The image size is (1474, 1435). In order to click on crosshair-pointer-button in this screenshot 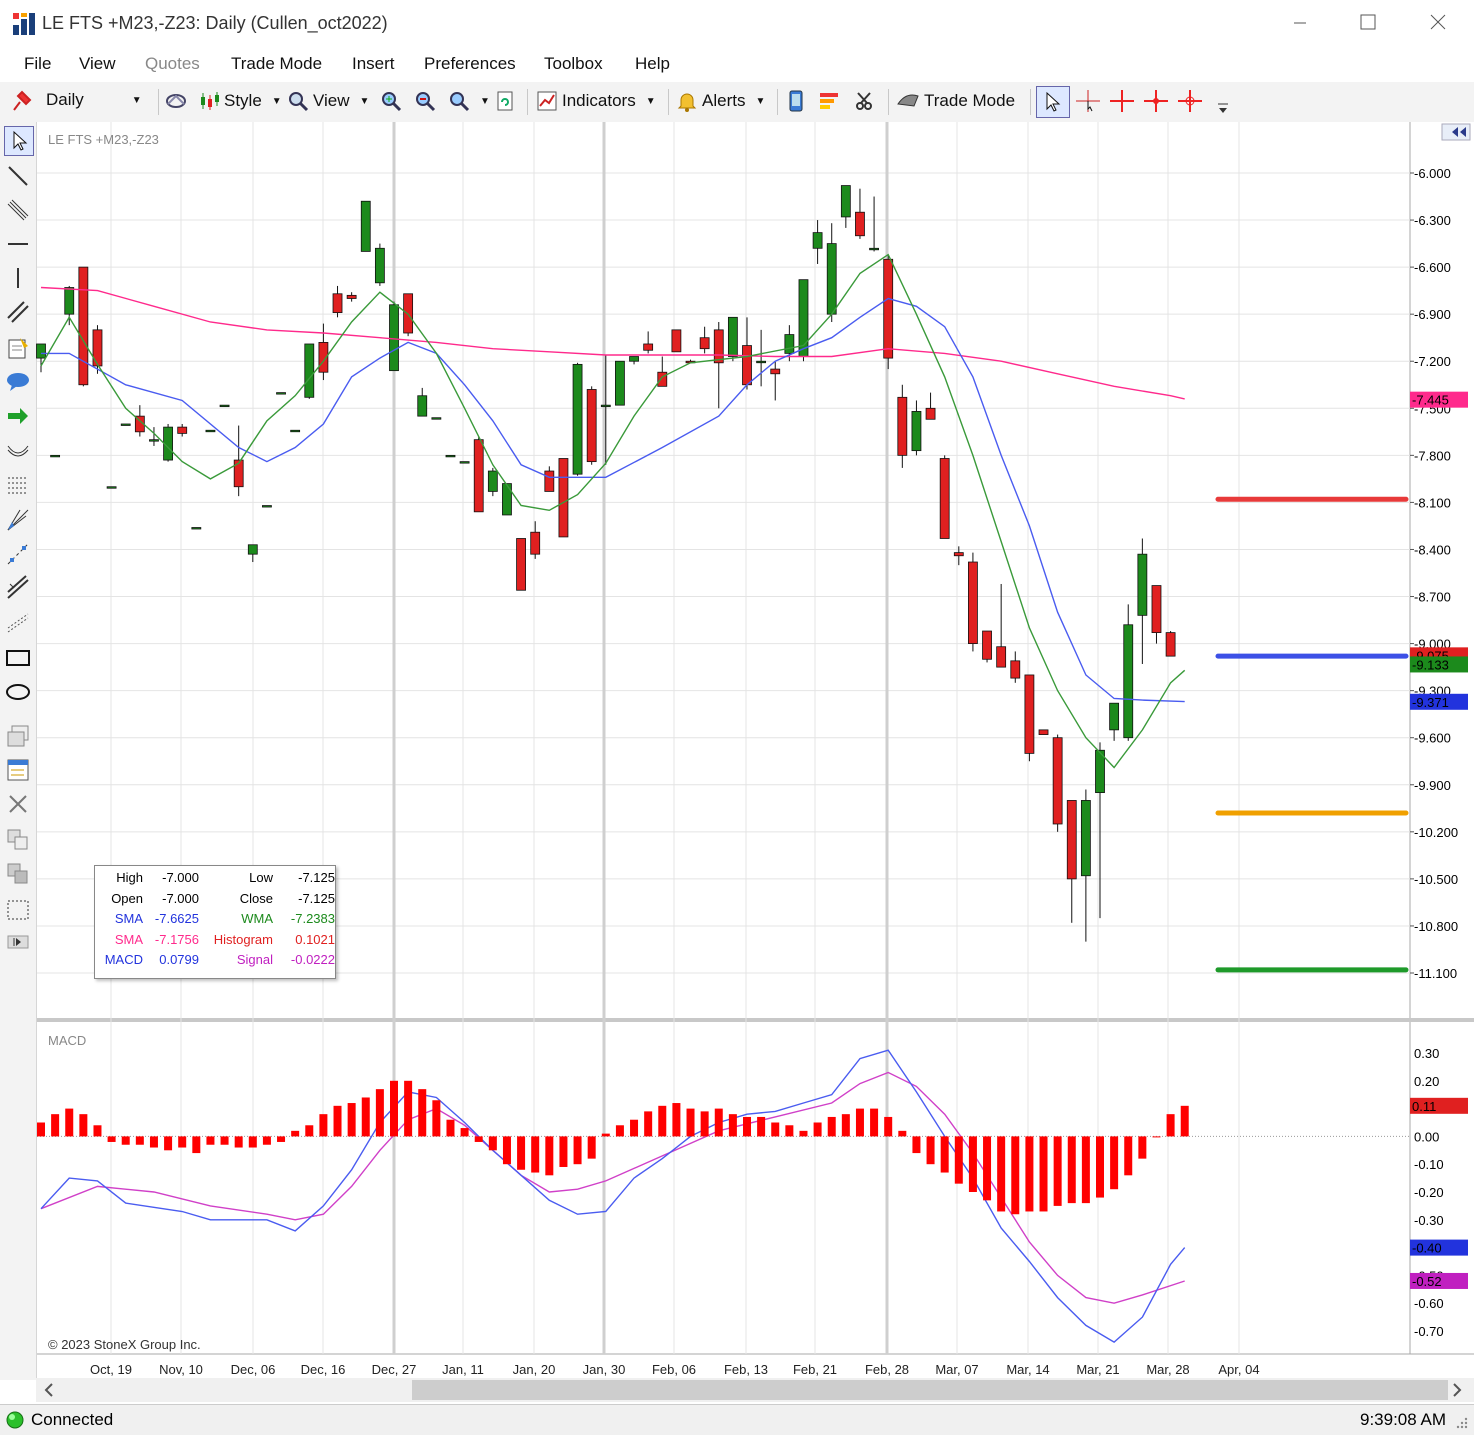, I will do `click(1088, 101)`.